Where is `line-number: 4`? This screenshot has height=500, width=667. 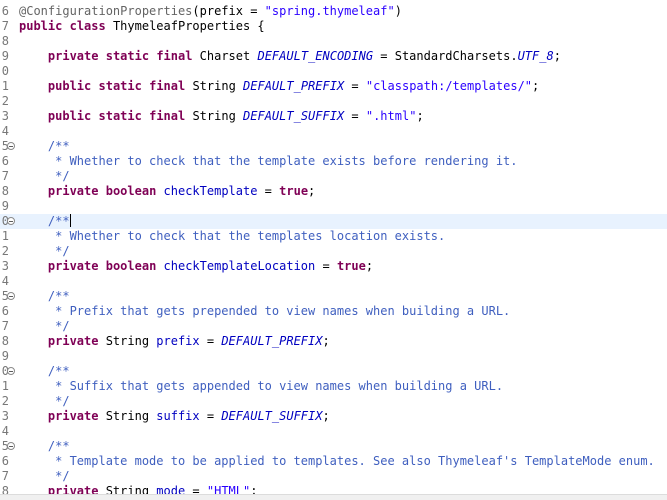 line-number: 4 is located at coordinates (5, 281).